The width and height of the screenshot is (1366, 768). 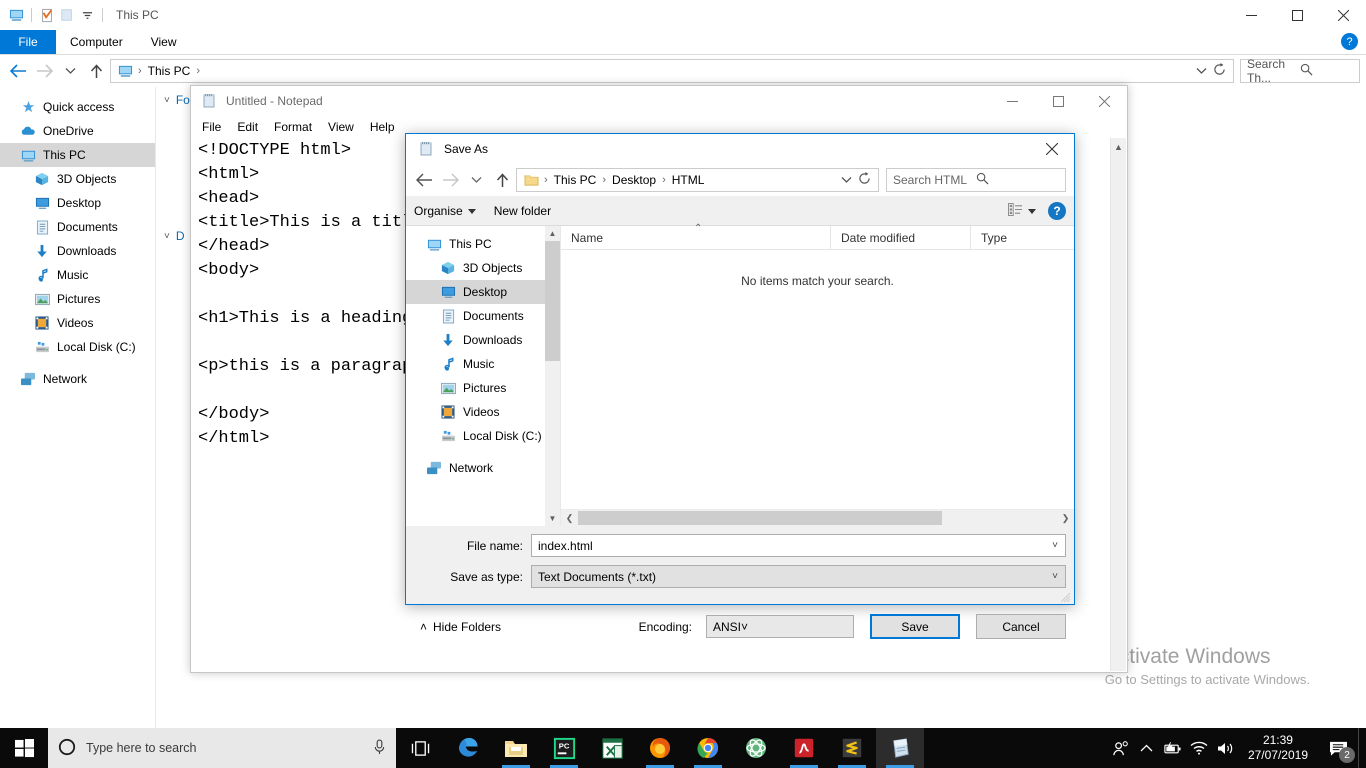 What do you see at coordinates (247, 127) in the screenshot?
I see `menu-edit: Edit` at bounding box center [247, 127].